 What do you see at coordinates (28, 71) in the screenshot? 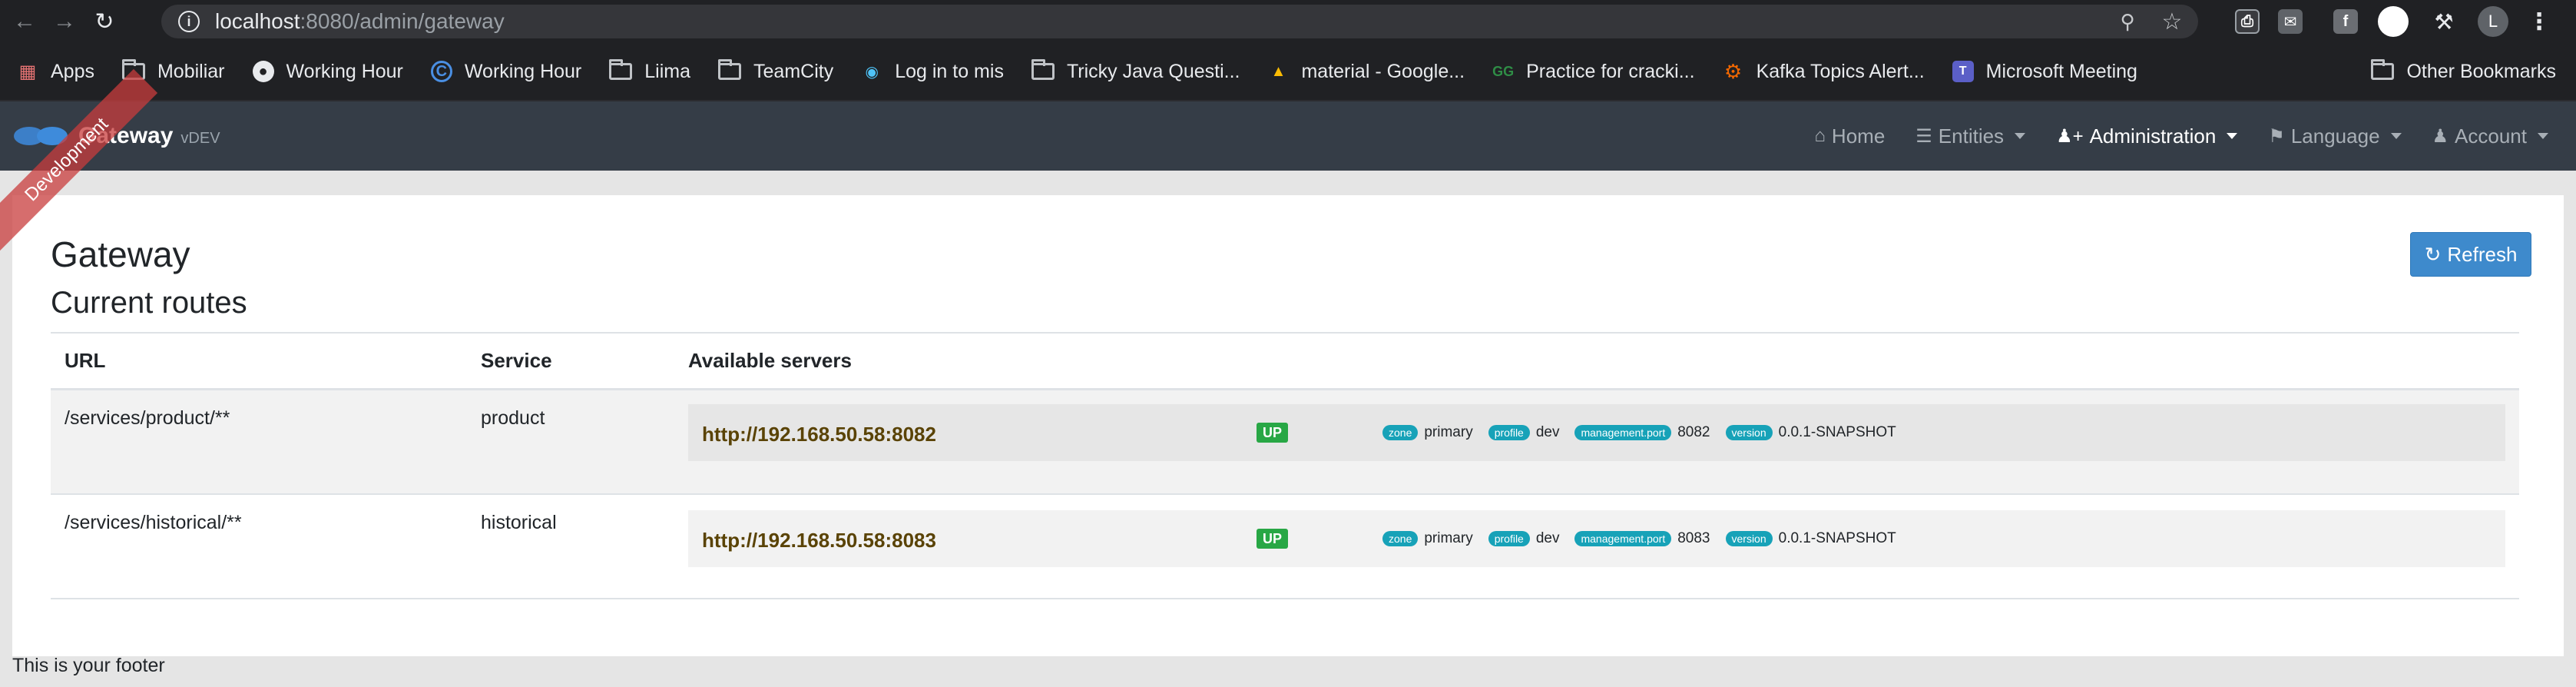
I see `apps-grid-icon: ▦` at bounding box center [28, 71].